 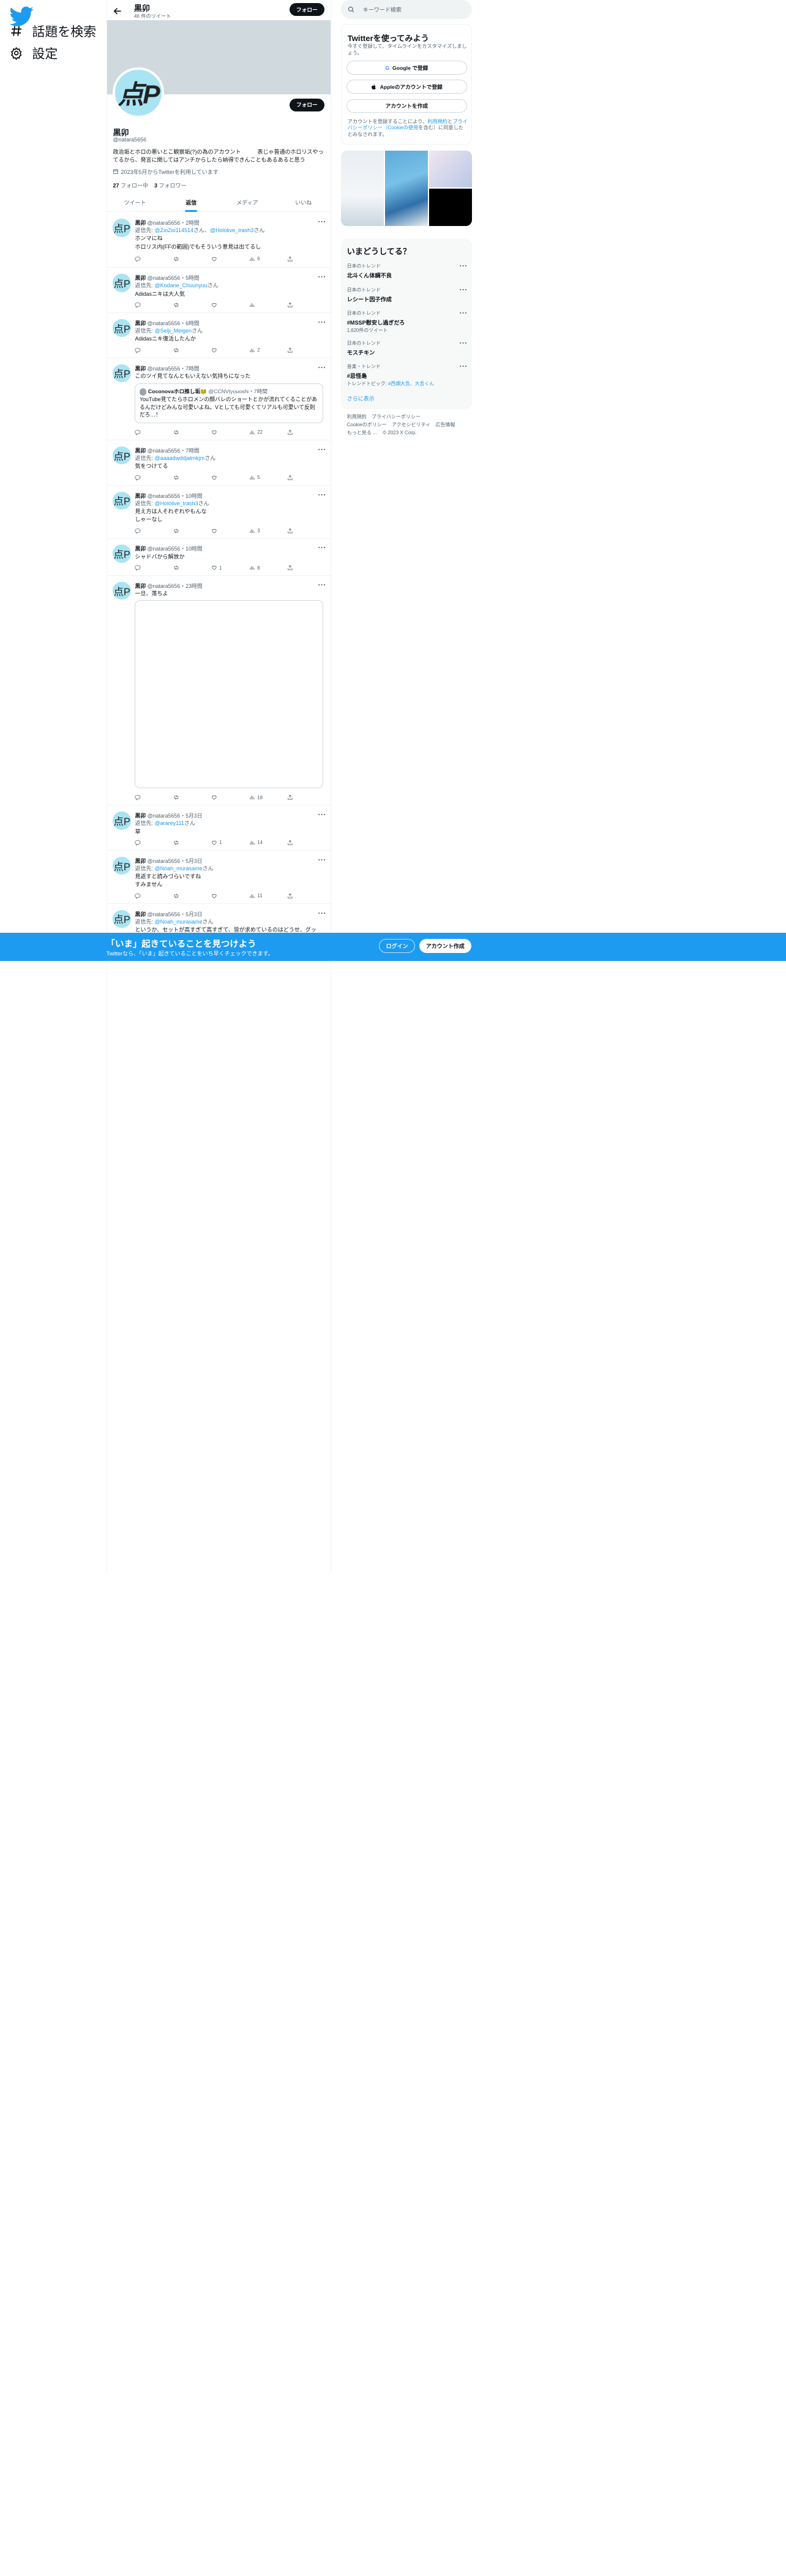 What do you see at coordinates (247, 202) in the screenshot?
I see `tab-media: メディア` at bounding box center [247, 202].